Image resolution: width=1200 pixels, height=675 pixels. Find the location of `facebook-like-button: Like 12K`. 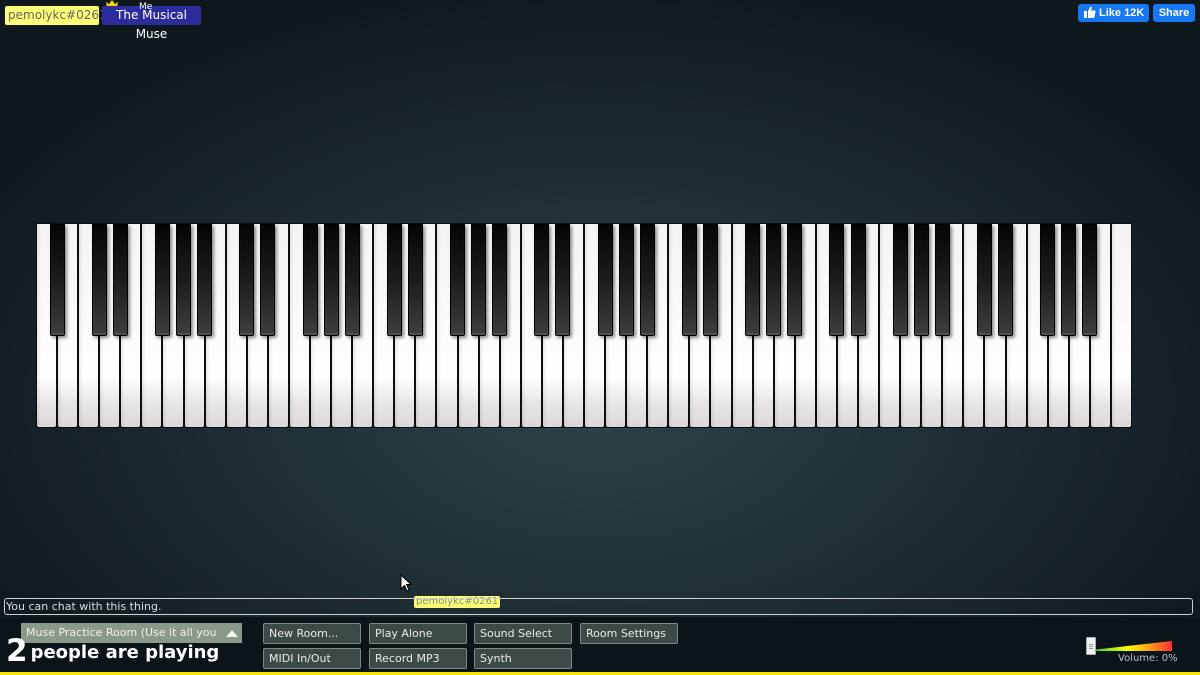

facebook-like-button: Like 12K is located at coordinates (1113, 13).